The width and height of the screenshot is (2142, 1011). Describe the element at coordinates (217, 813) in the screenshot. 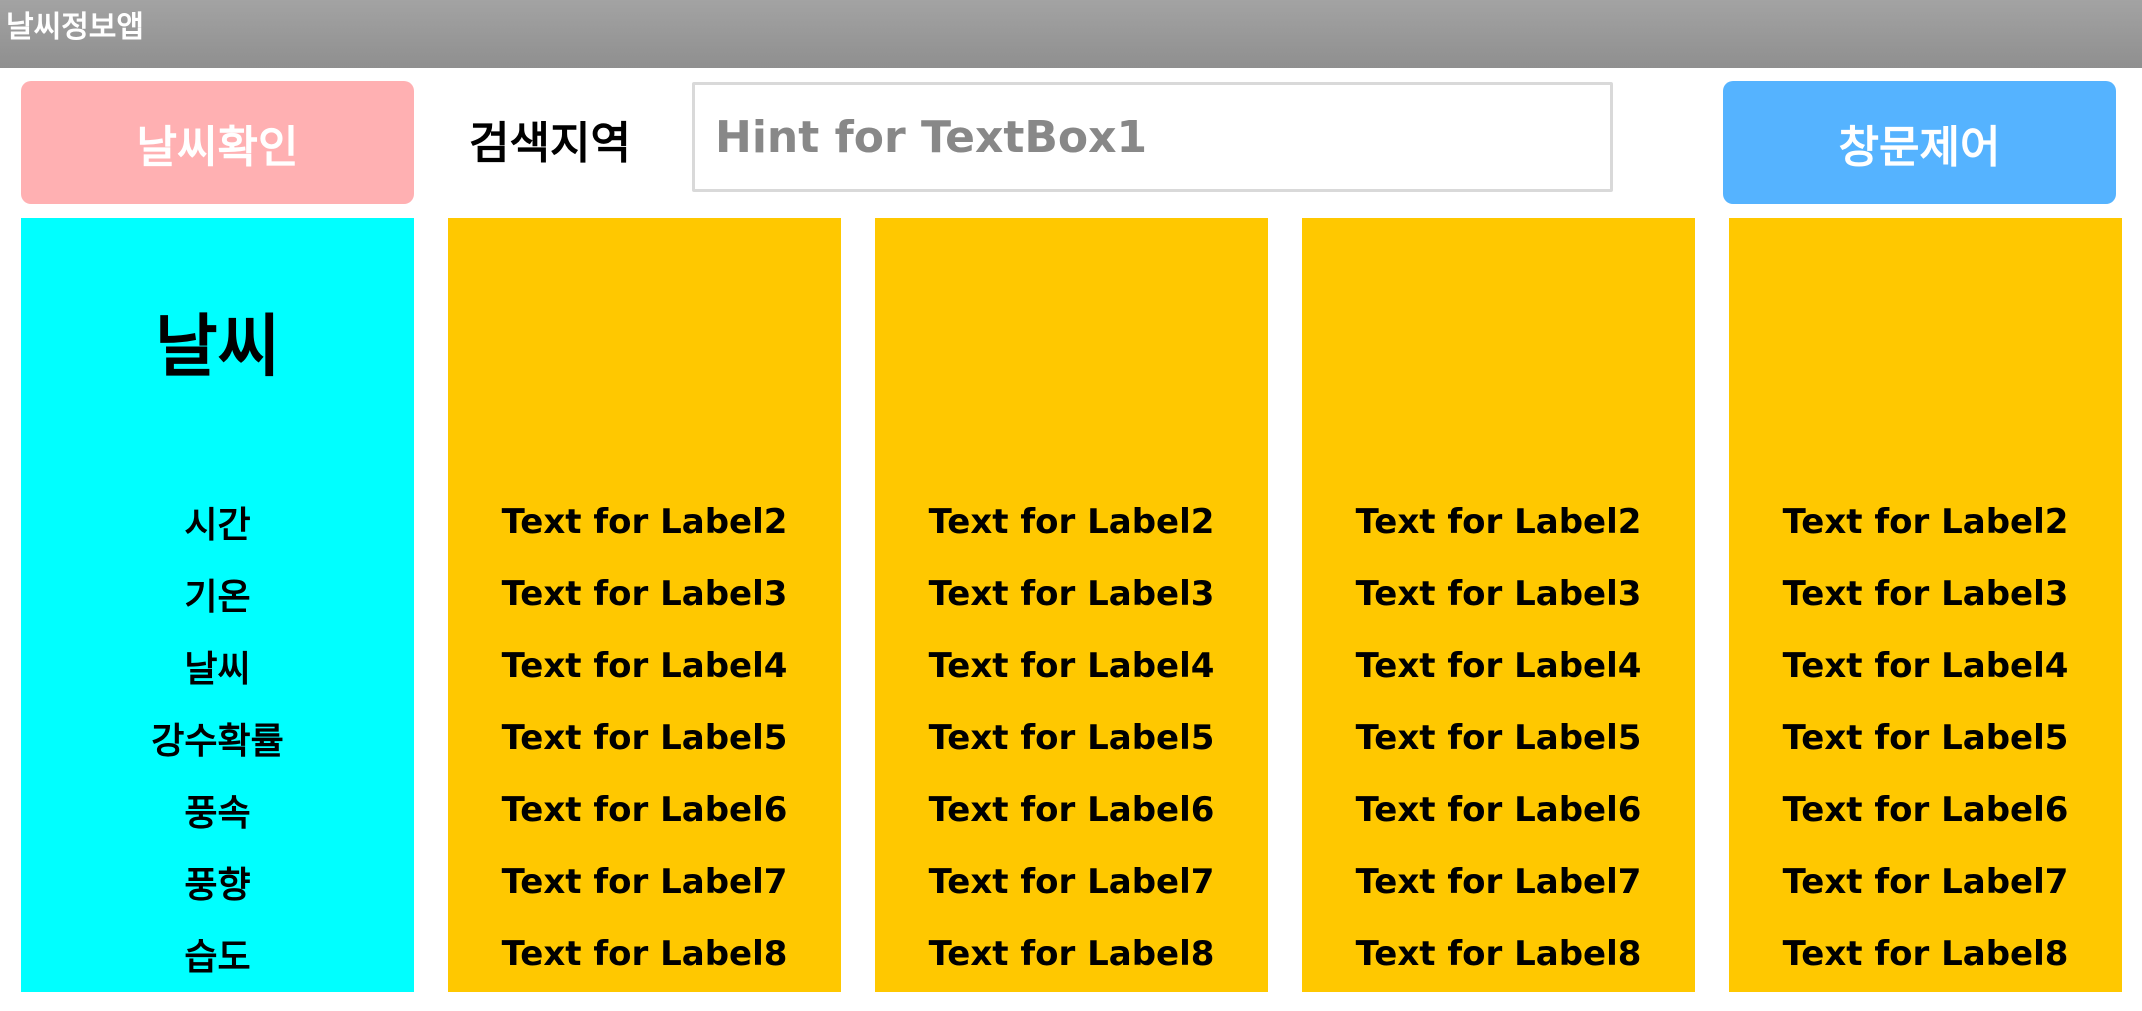

I see `label-wind-speed: 풍속` at that location.